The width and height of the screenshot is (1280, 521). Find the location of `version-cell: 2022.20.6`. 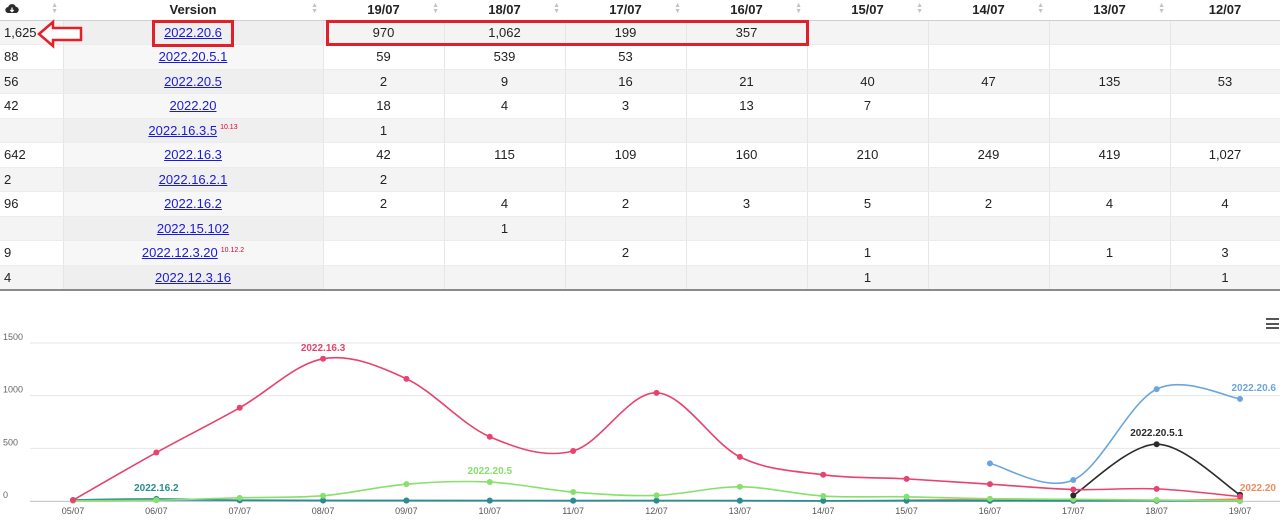

version-cell: 2022.20.6 is located at coordinates (193, 32).